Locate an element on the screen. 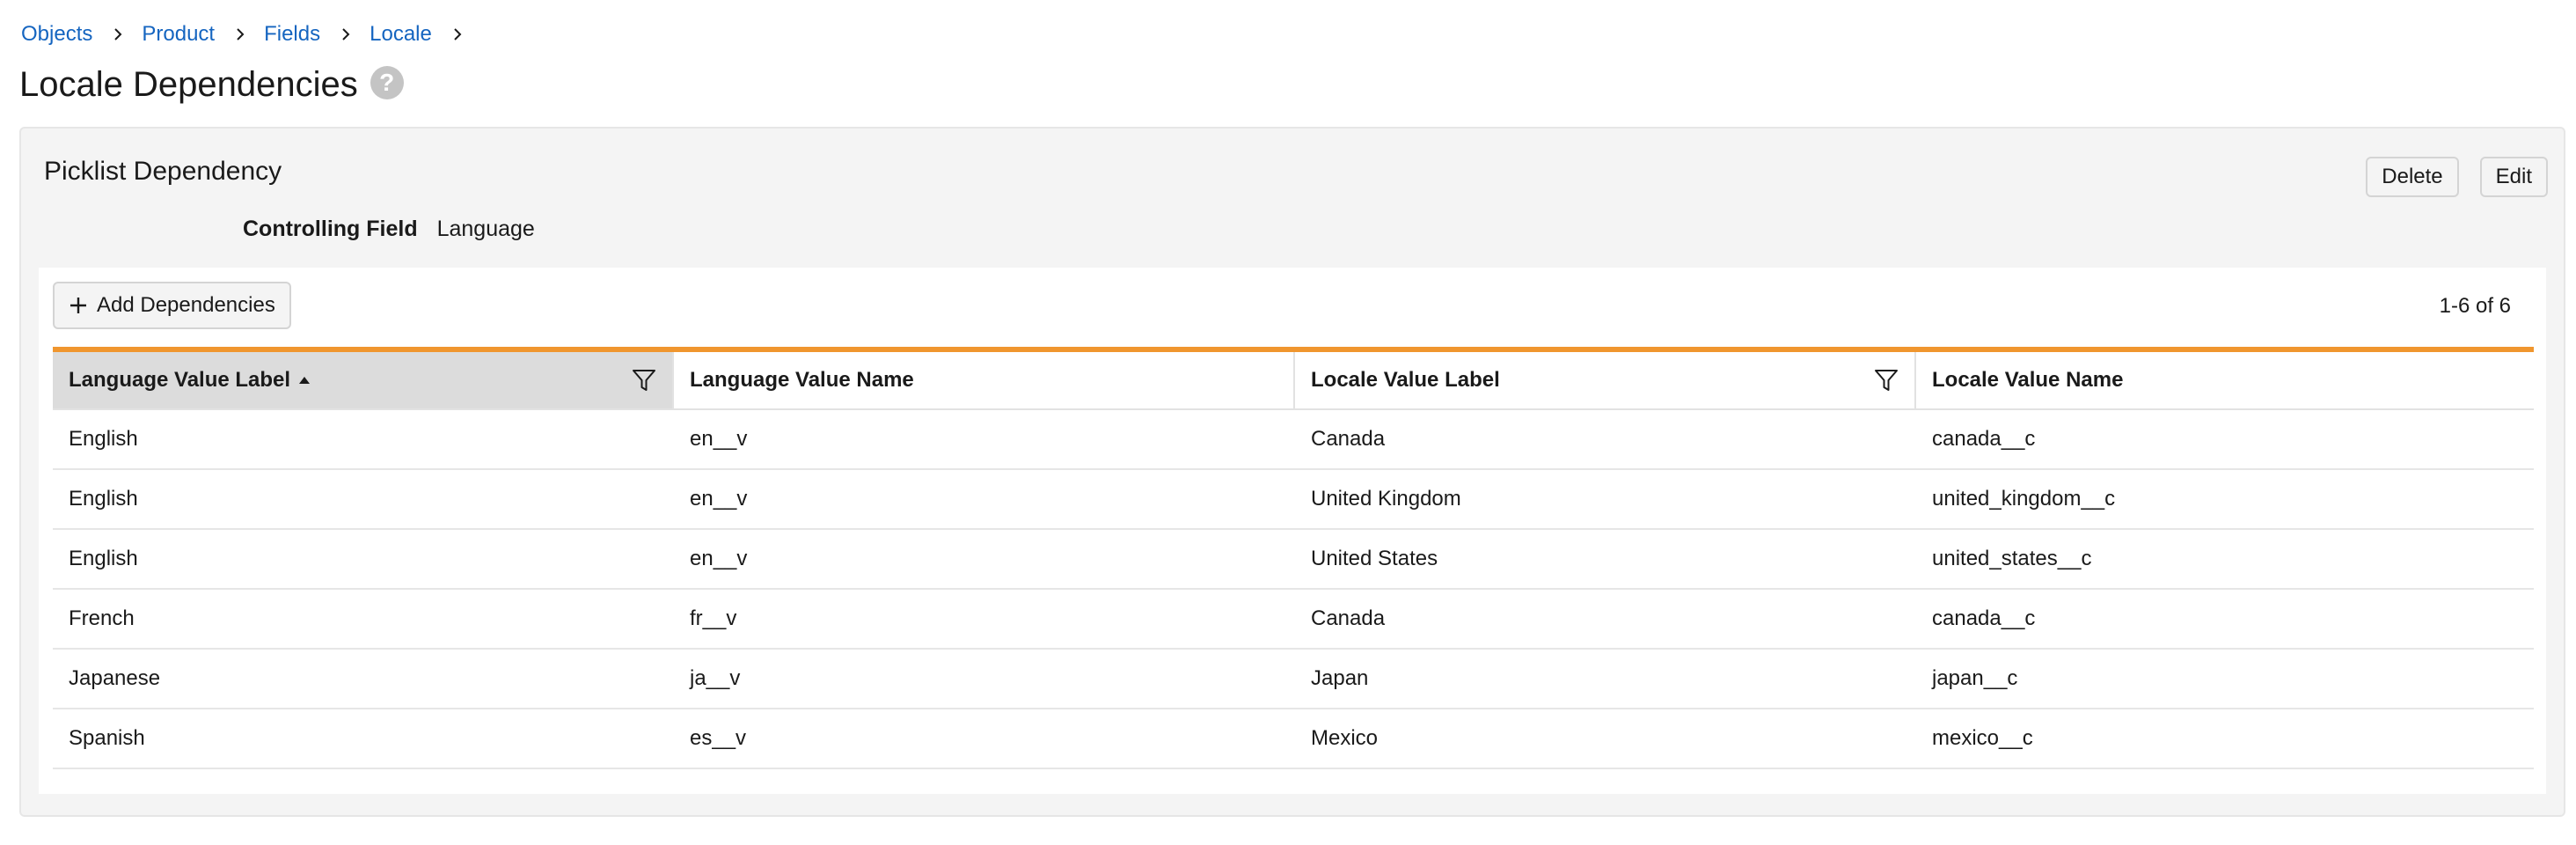  controlling-field-label: Controlling Field is located at coordinates (330, 228).